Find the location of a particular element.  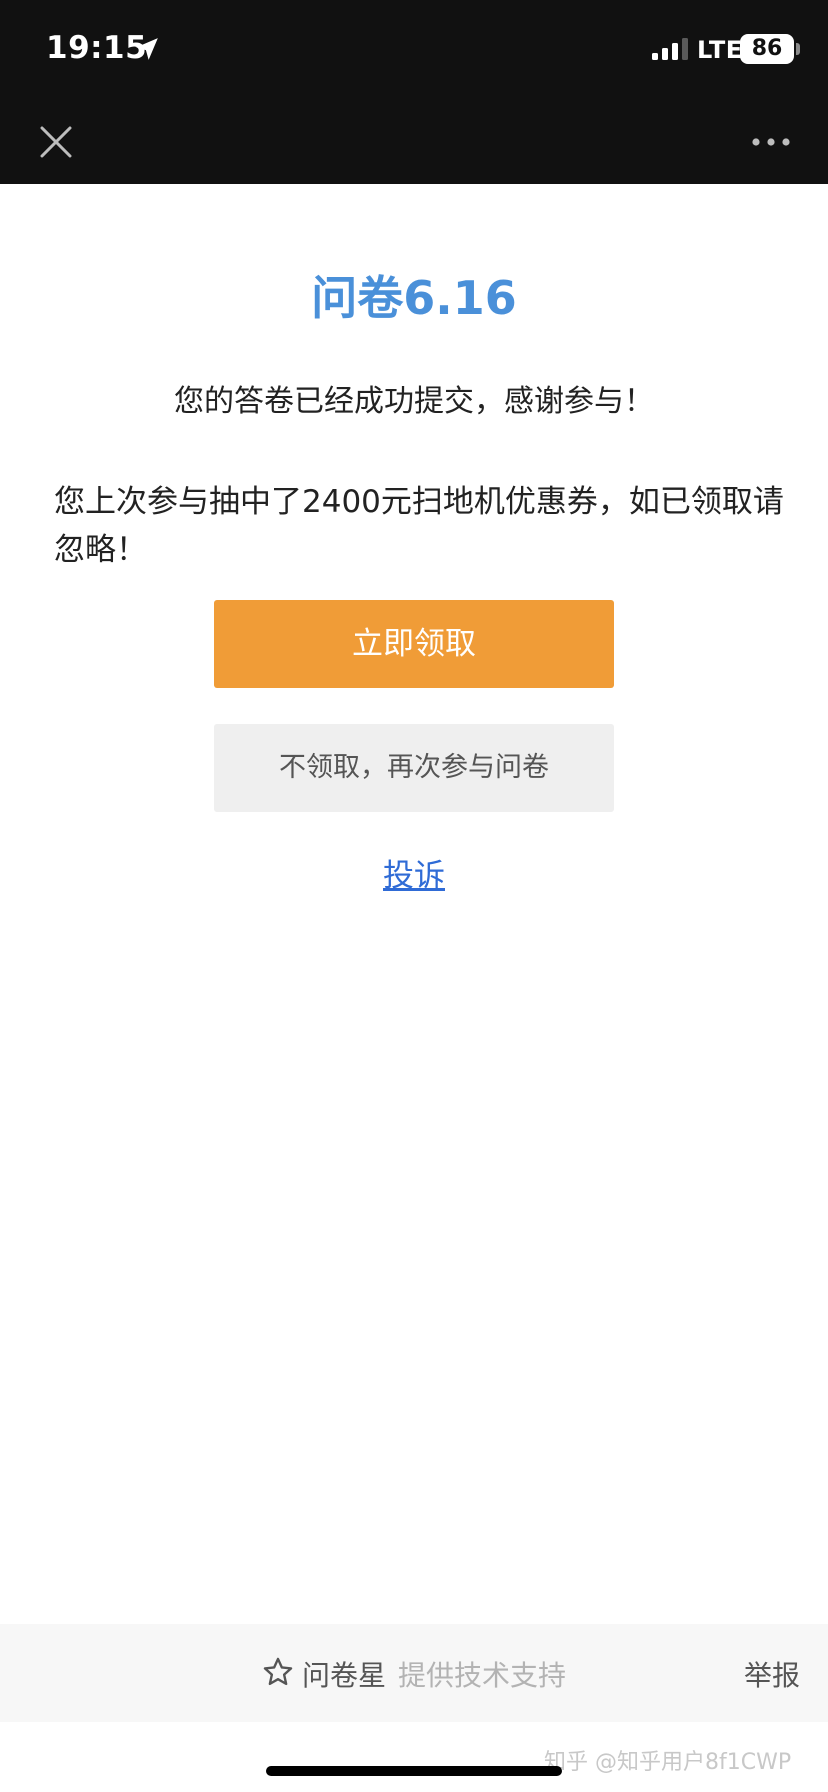

home-indicator is located at coordinates (414, 1771).